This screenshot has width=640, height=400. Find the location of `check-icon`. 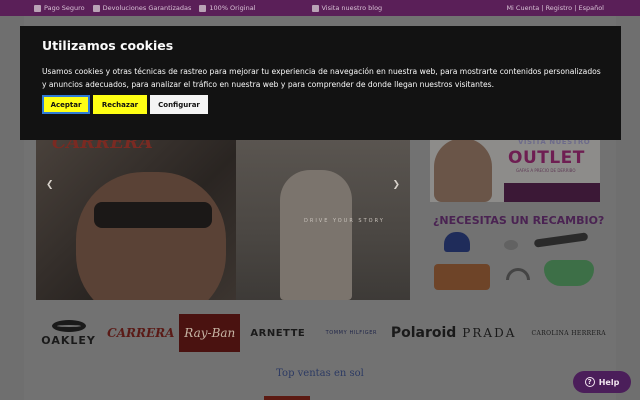

check-icon is located at coordinates (203, 8).